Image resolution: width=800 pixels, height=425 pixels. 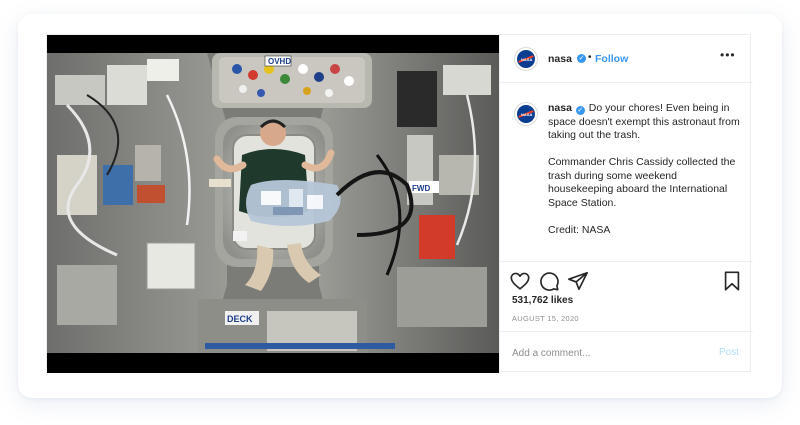 I want to click on caption-paragraph: Credit: NASA, so click(x=579, y=229).